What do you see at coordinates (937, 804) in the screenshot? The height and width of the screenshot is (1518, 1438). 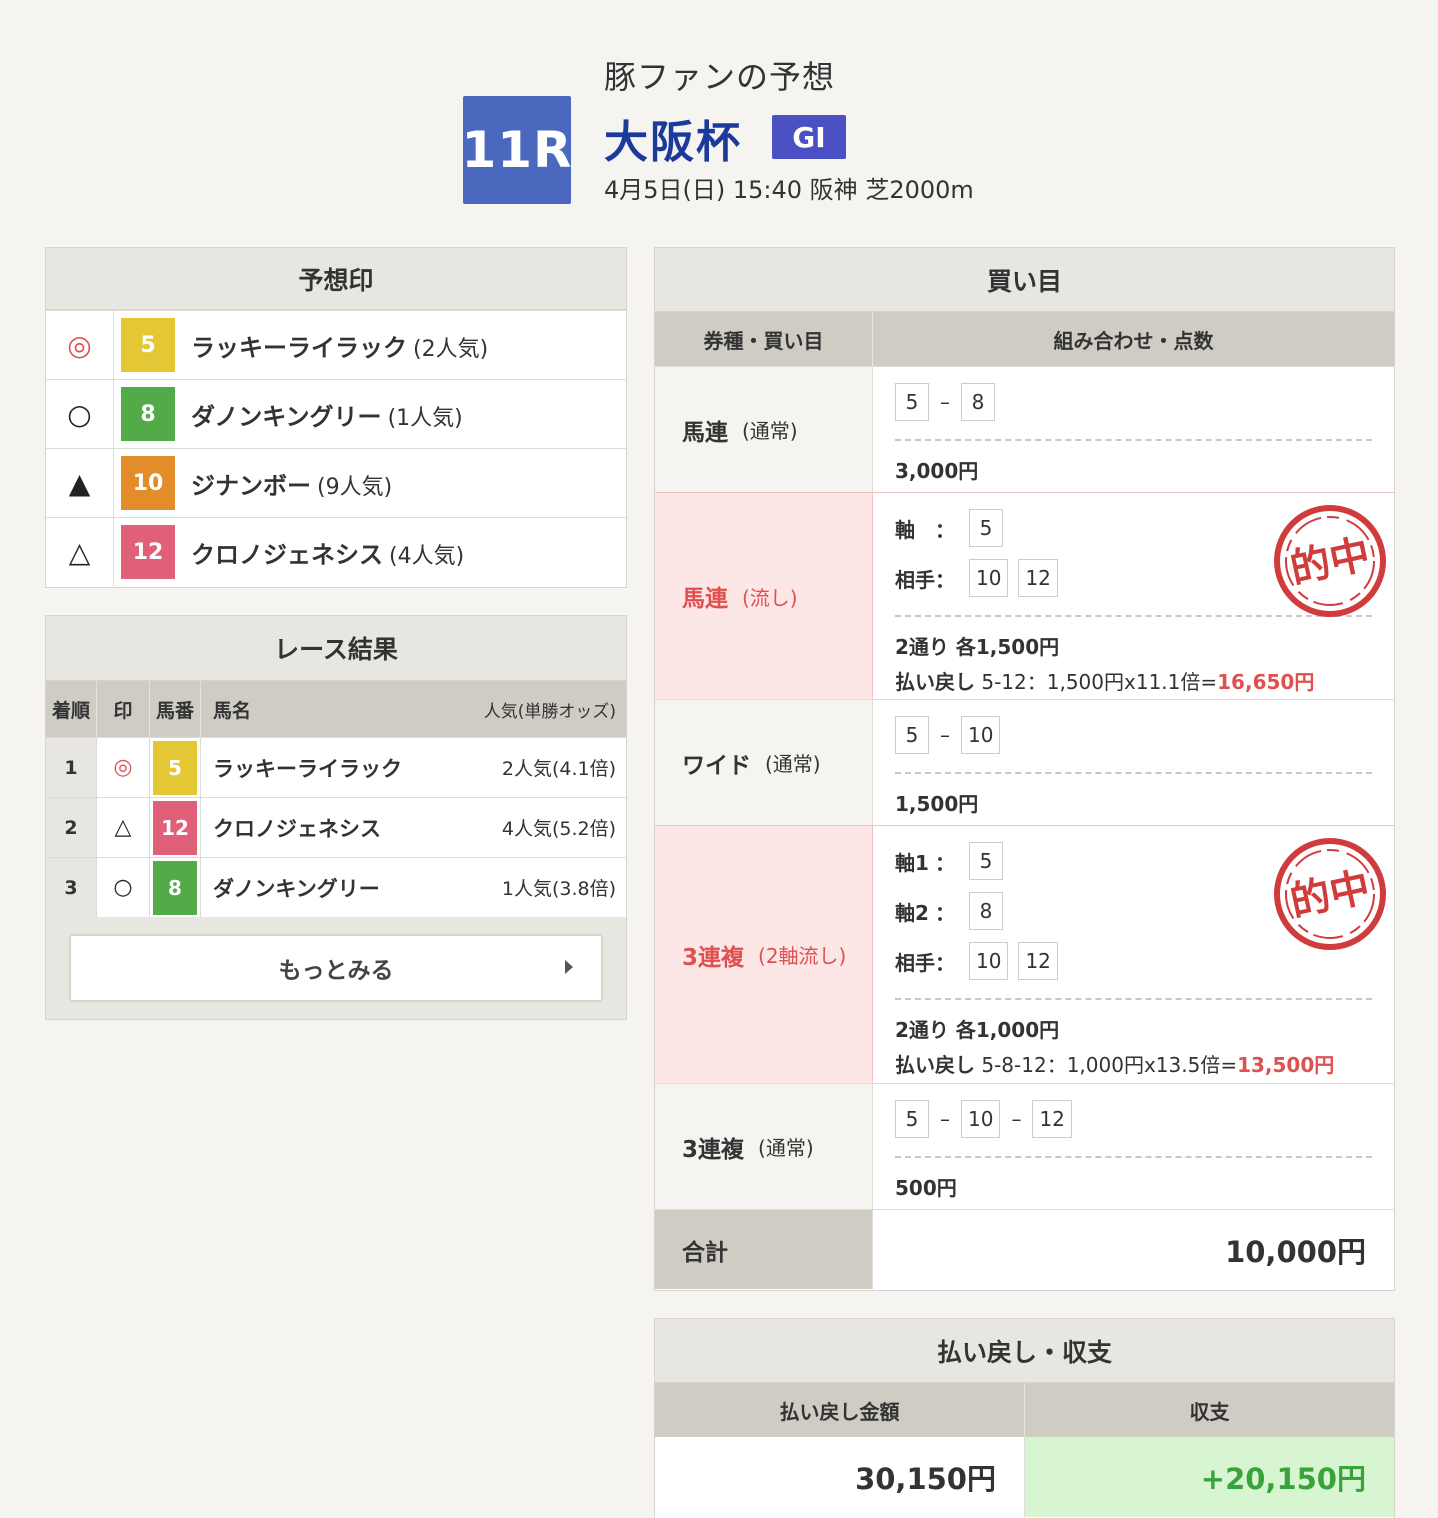 I see `bet-amount: 1,500円` at bounding box center [937, 804].